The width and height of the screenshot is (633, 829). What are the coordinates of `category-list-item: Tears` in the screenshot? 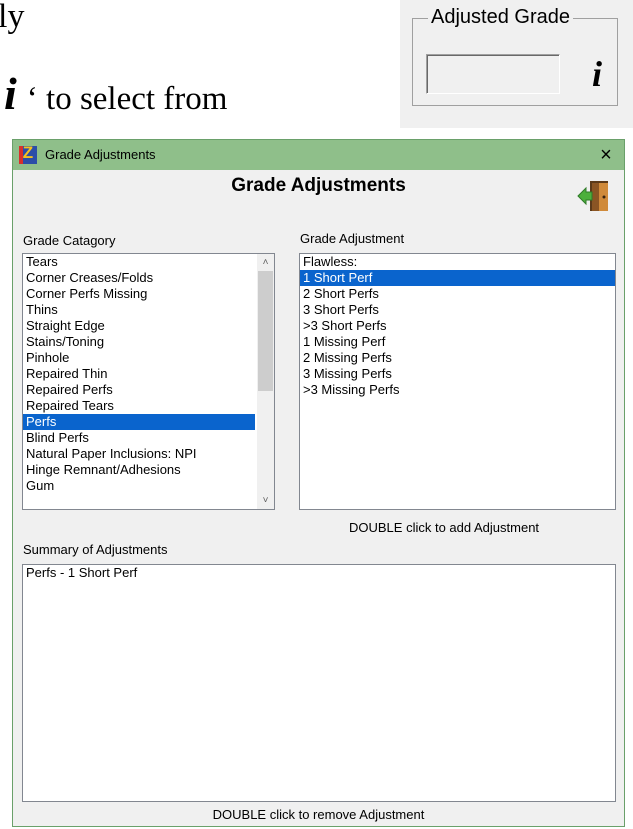 It's located at (139, 262).